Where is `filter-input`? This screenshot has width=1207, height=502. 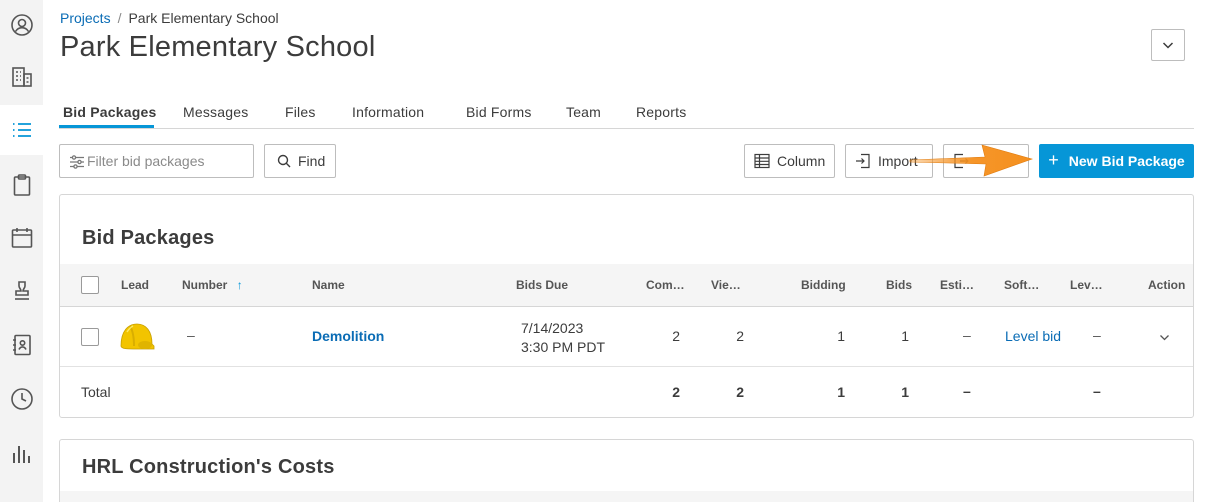
filter-input is located at coordinates (169, 161).